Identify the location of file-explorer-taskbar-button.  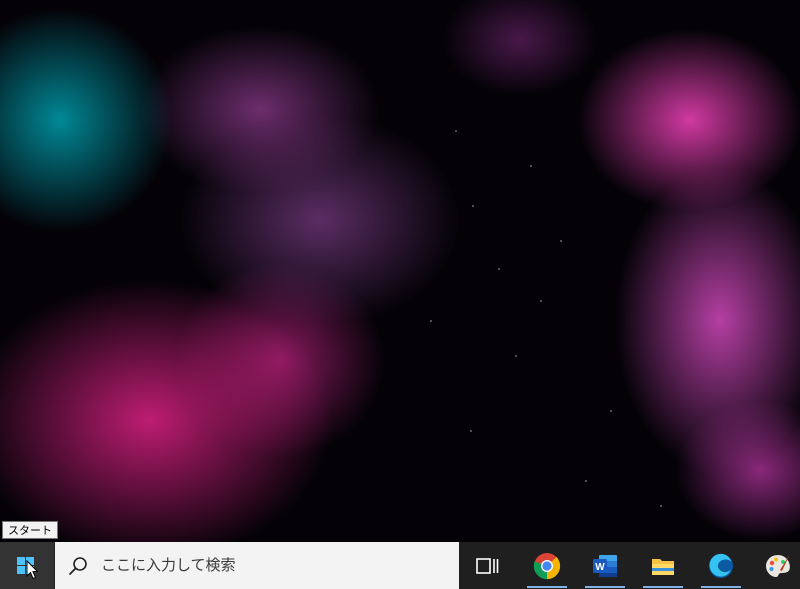
(663, 565).